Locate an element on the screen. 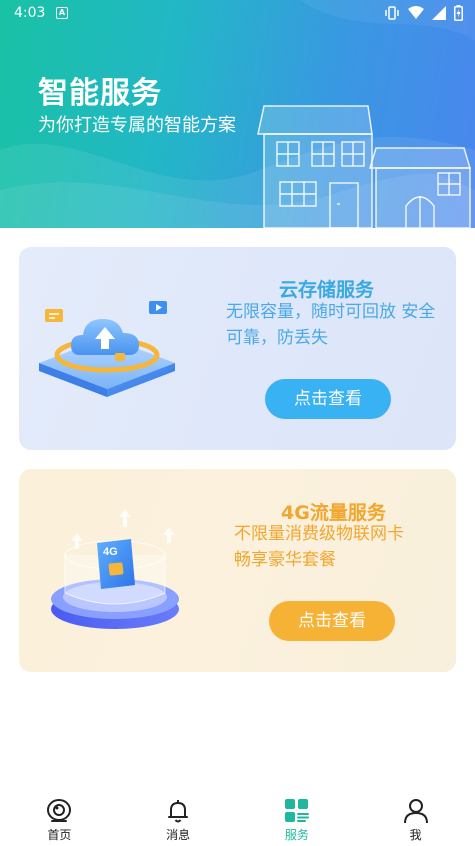  nav-item-me: 我 is located at coordinates (415, 816).